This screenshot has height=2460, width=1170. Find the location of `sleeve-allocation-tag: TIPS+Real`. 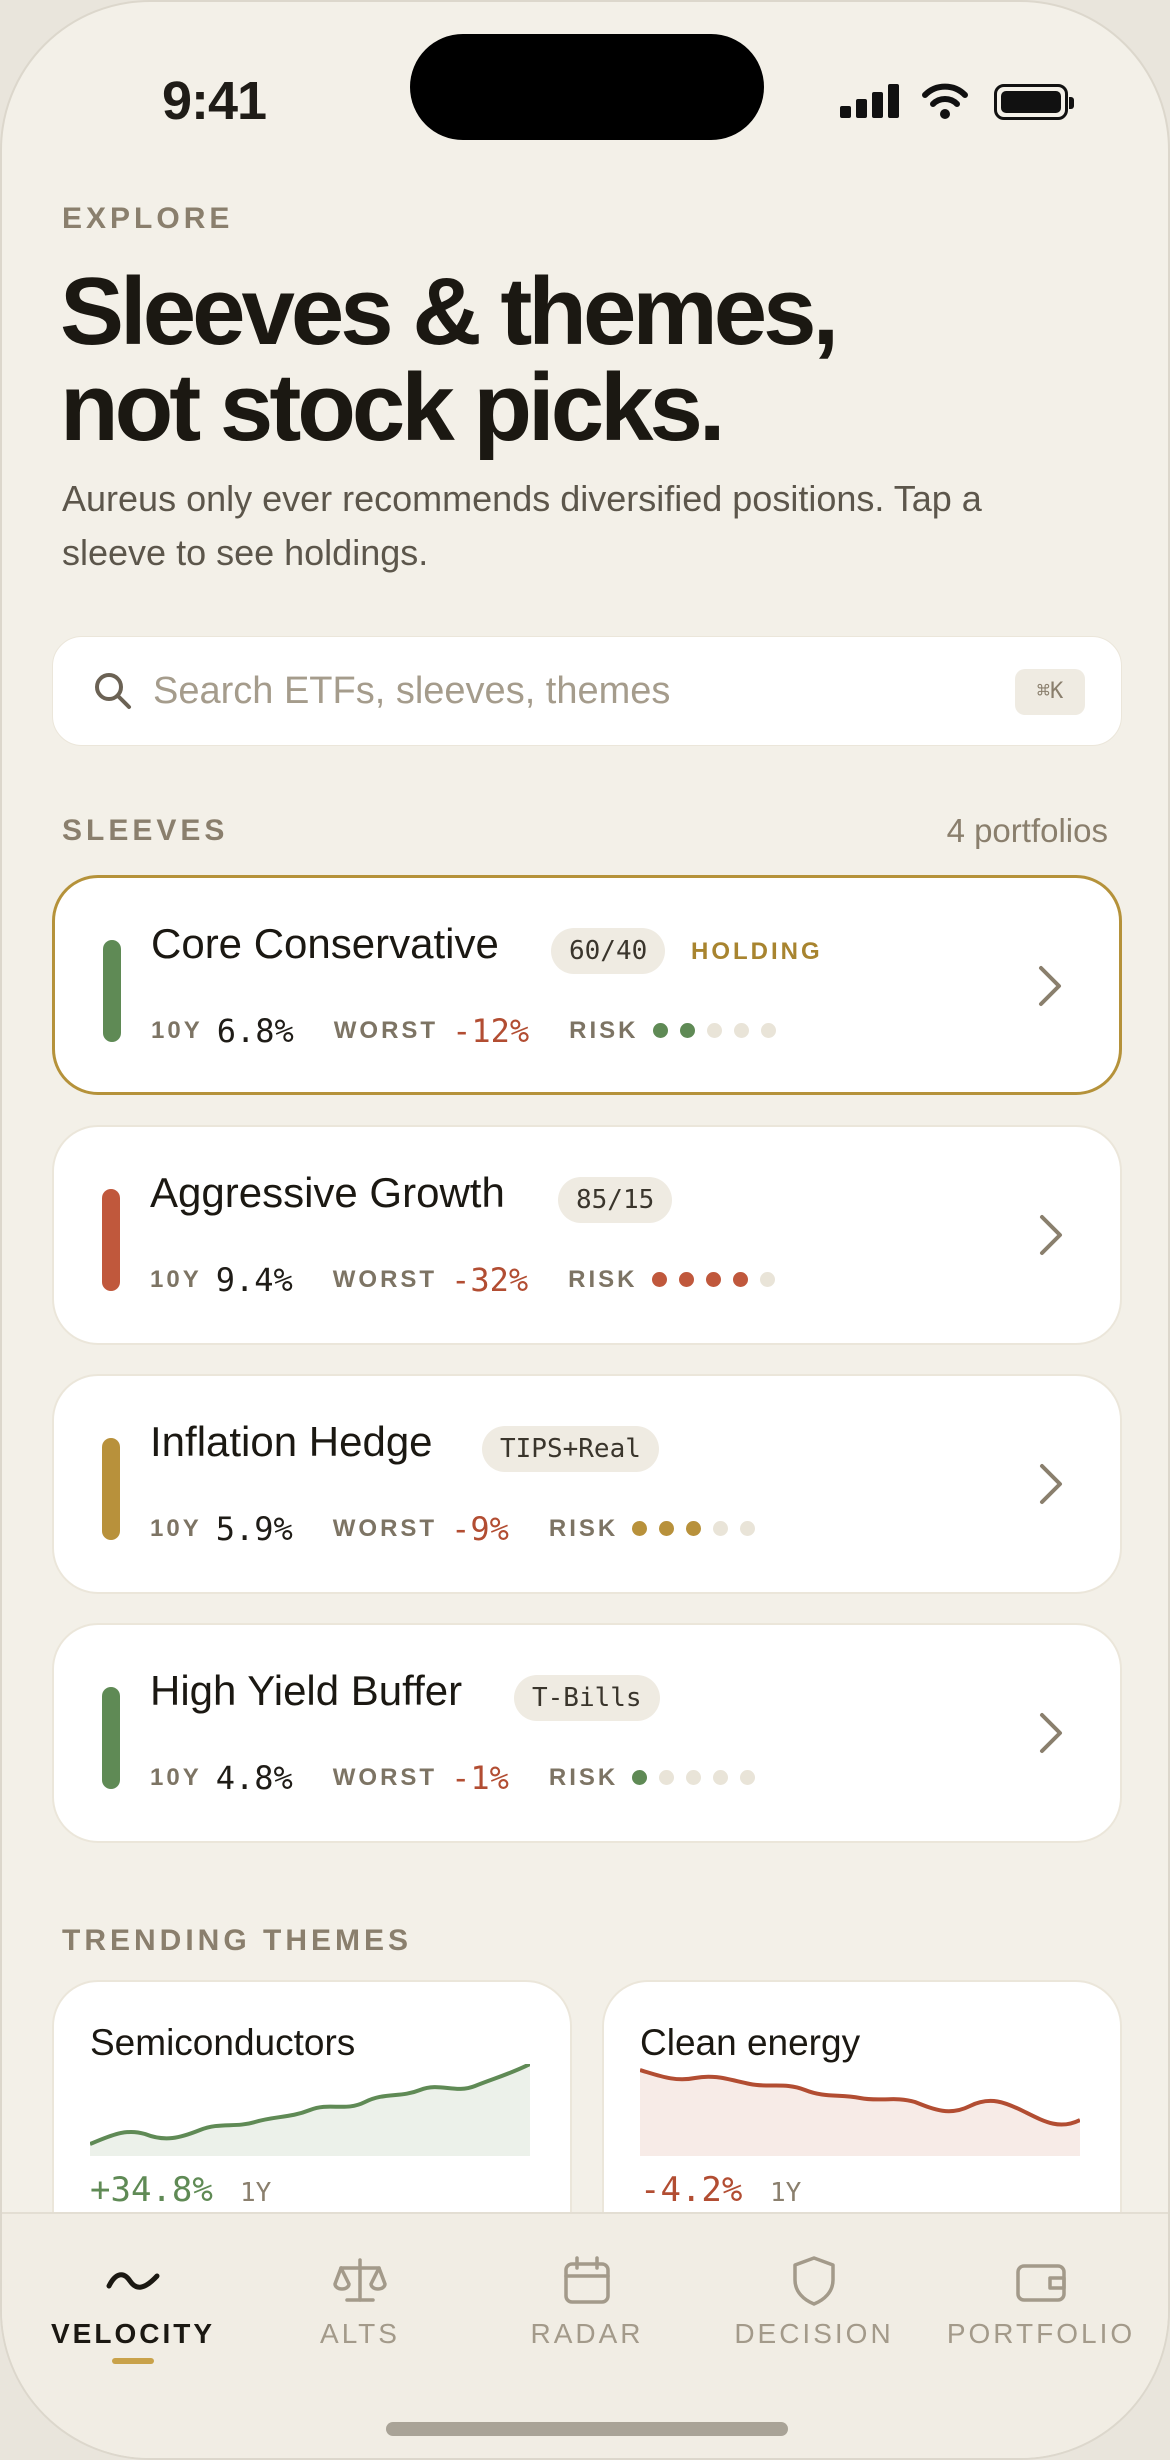

sleeve-allocation-tag: TIPS+Real is located at coordinates (570, 1449).